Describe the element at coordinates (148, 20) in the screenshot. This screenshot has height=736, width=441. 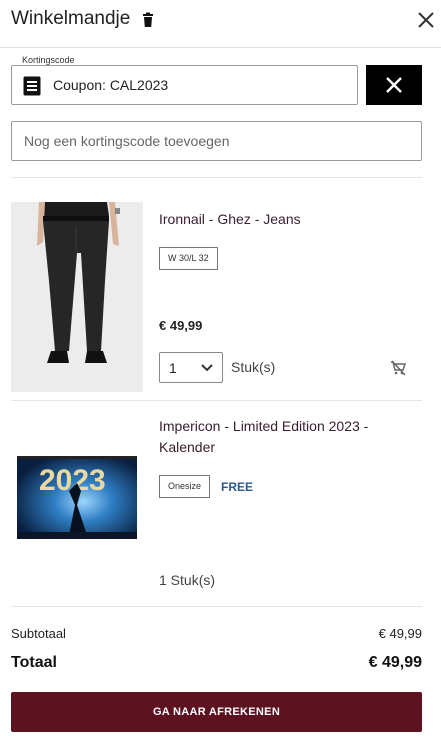
I see `trash-icon` at that location.